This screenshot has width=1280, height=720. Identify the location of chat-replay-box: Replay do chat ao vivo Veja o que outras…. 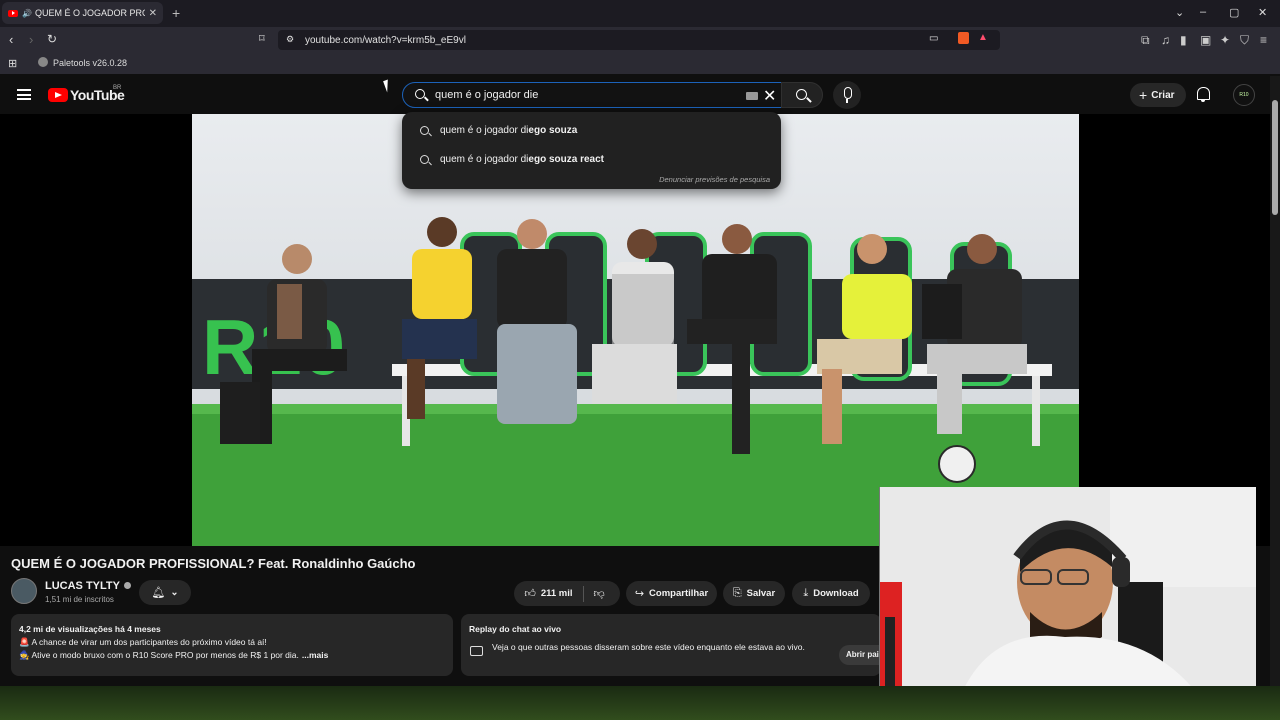
(675, 645).